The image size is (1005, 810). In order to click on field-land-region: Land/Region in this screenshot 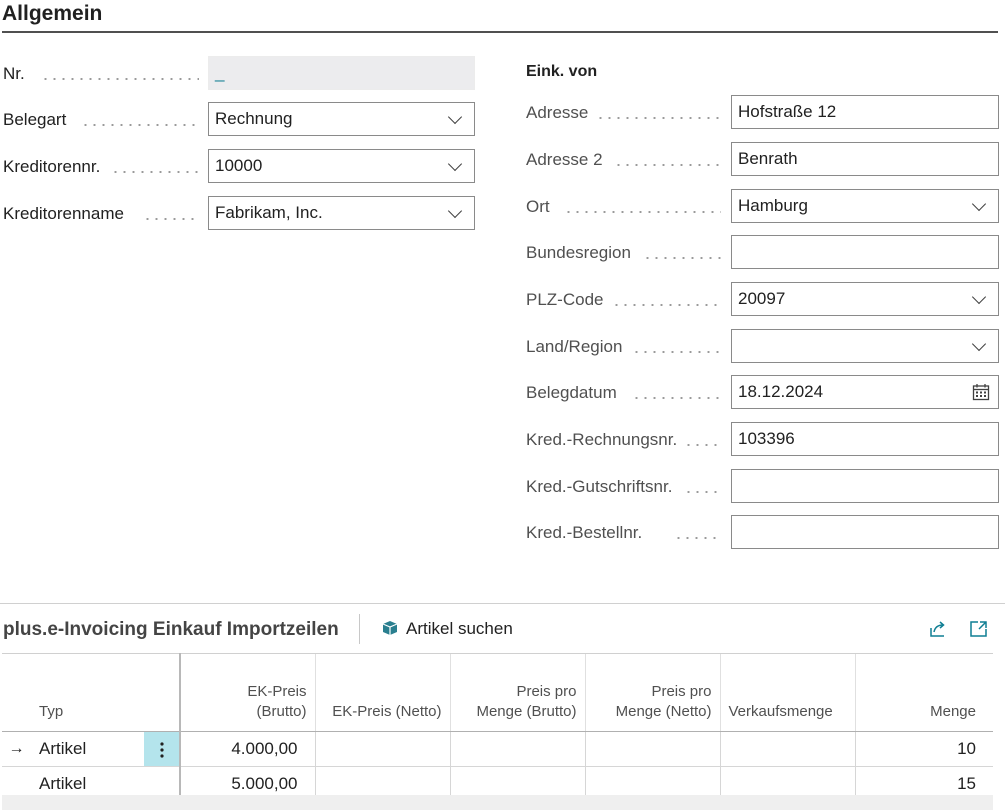, I will do `click(762, 347)`.